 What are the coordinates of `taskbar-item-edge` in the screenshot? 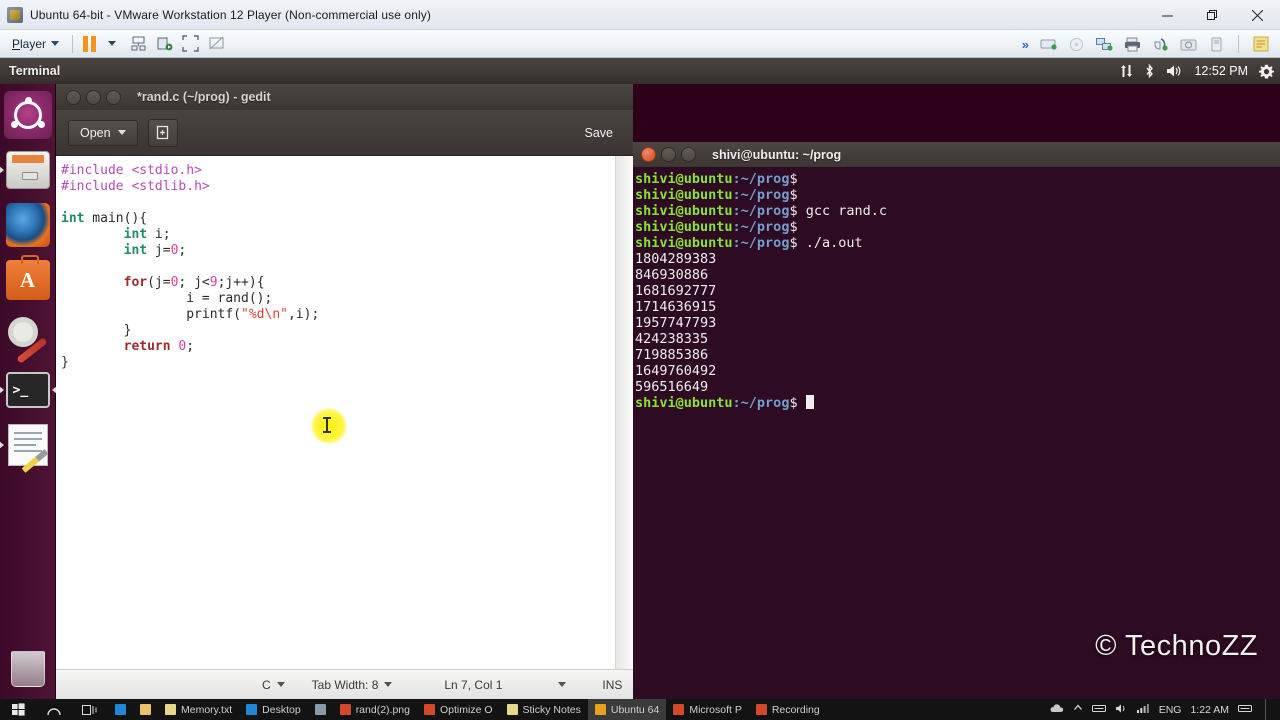 It's located at (120, 709).